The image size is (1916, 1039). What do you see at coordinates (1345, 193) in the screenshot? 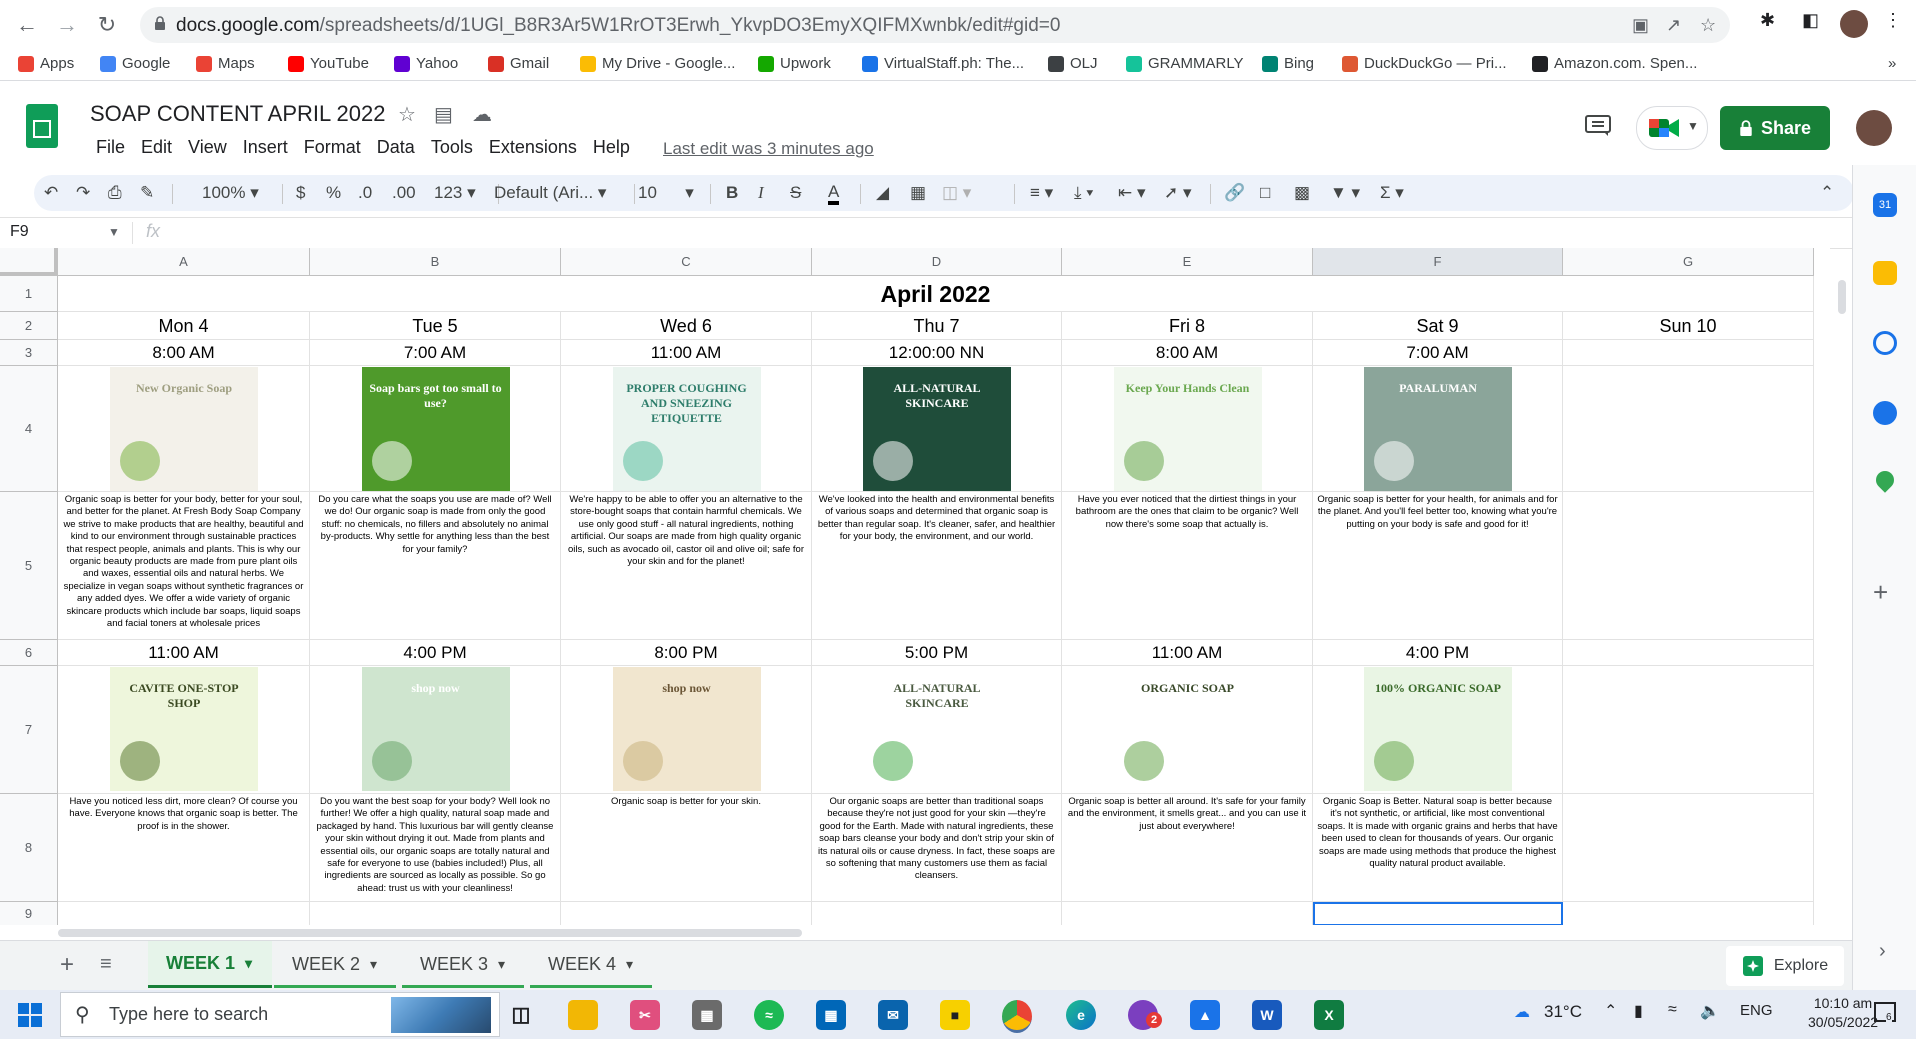
I see `filter-icon: ▼ ▾` at bounding box center [1345, 193].